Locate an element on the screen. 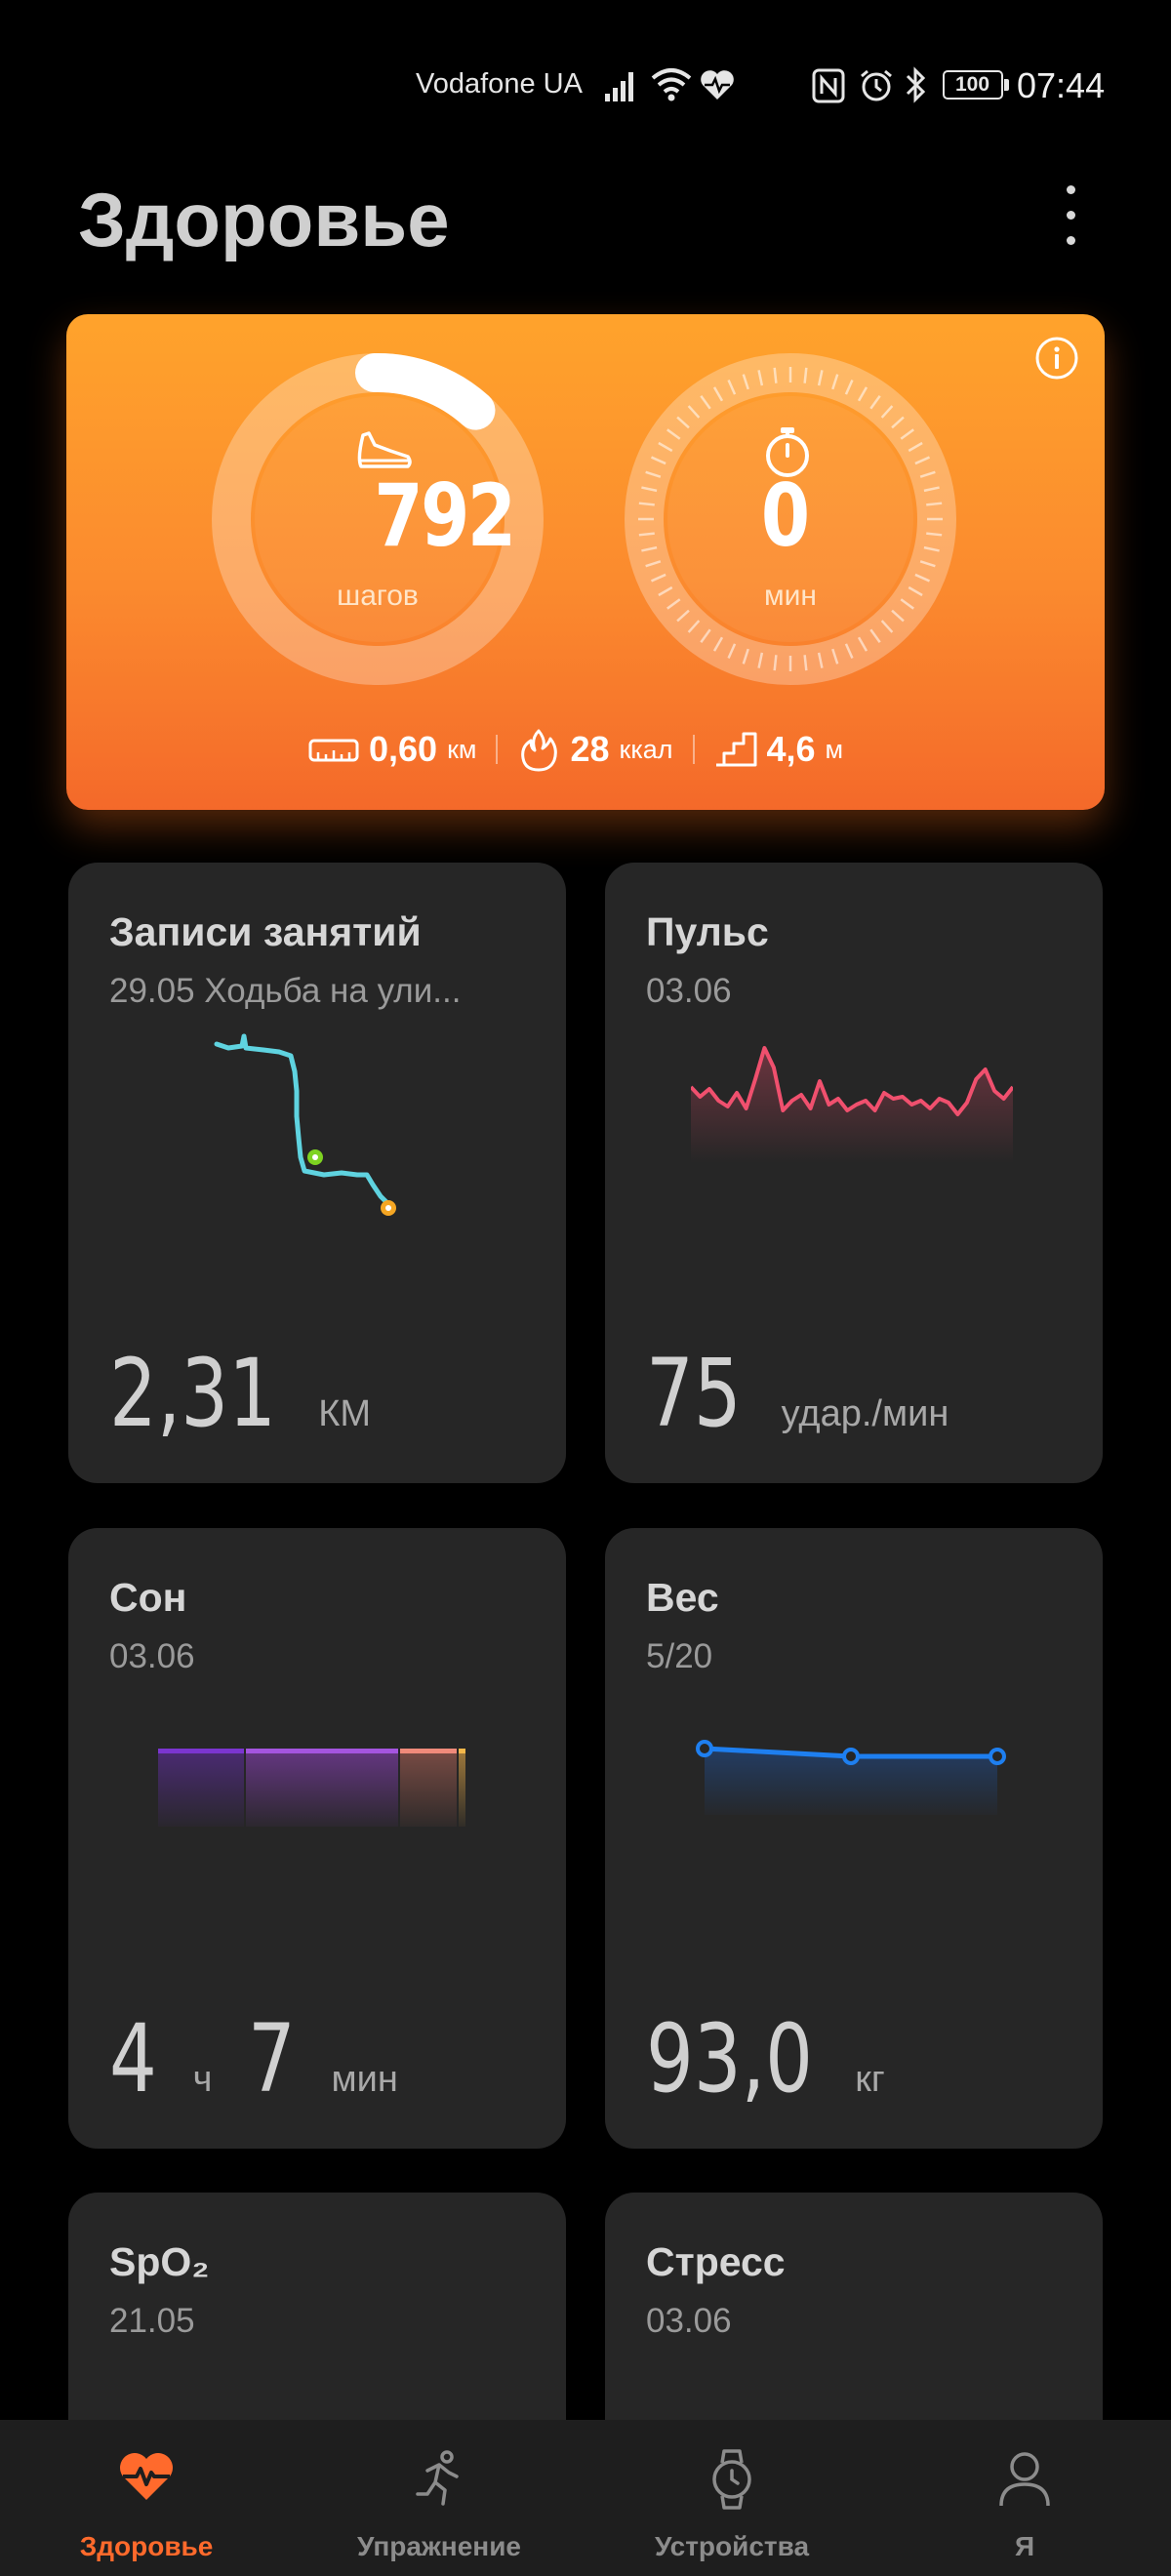 The height and width of the screenshot is (2576, 1171). battery-icon: 100 is located at coordinates (976, 85).